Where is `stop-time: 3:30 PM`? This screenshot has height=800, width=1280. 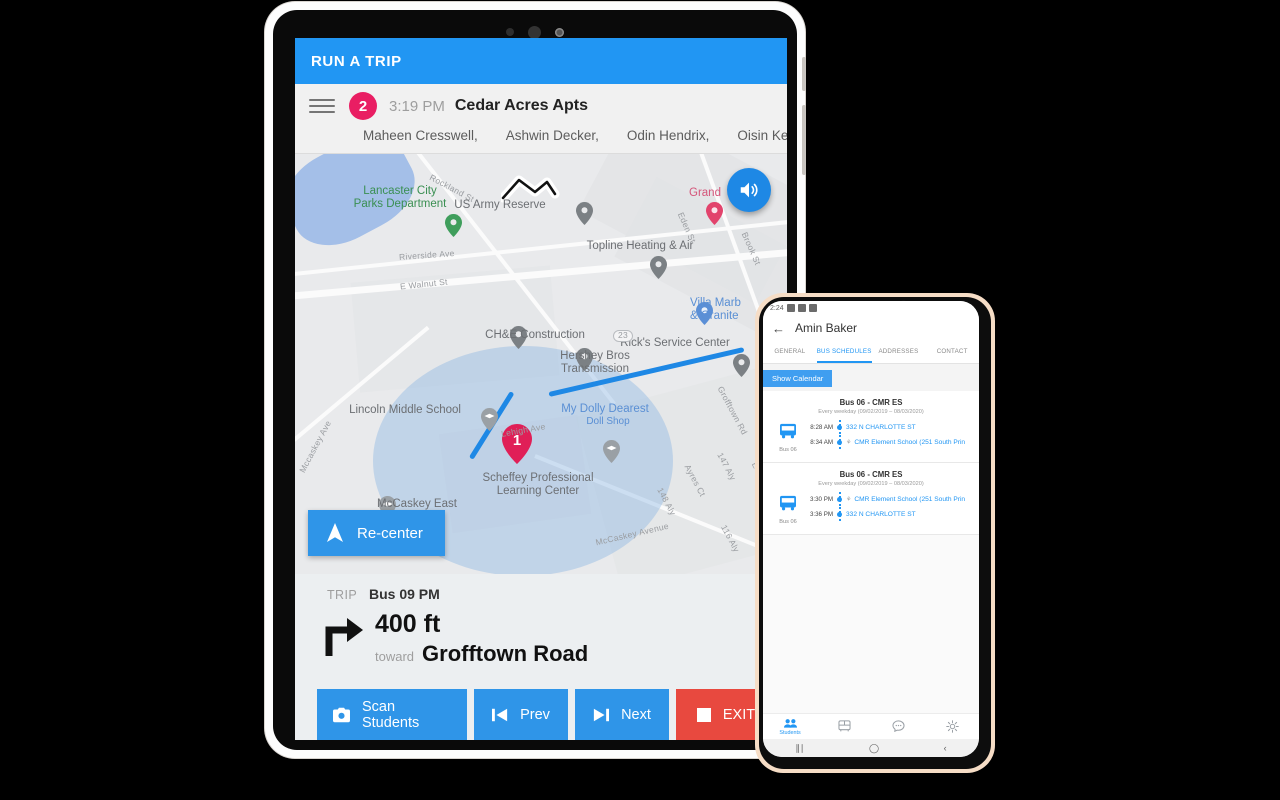 stop-time: 3:30 PM is located at coordinates (821, 499).